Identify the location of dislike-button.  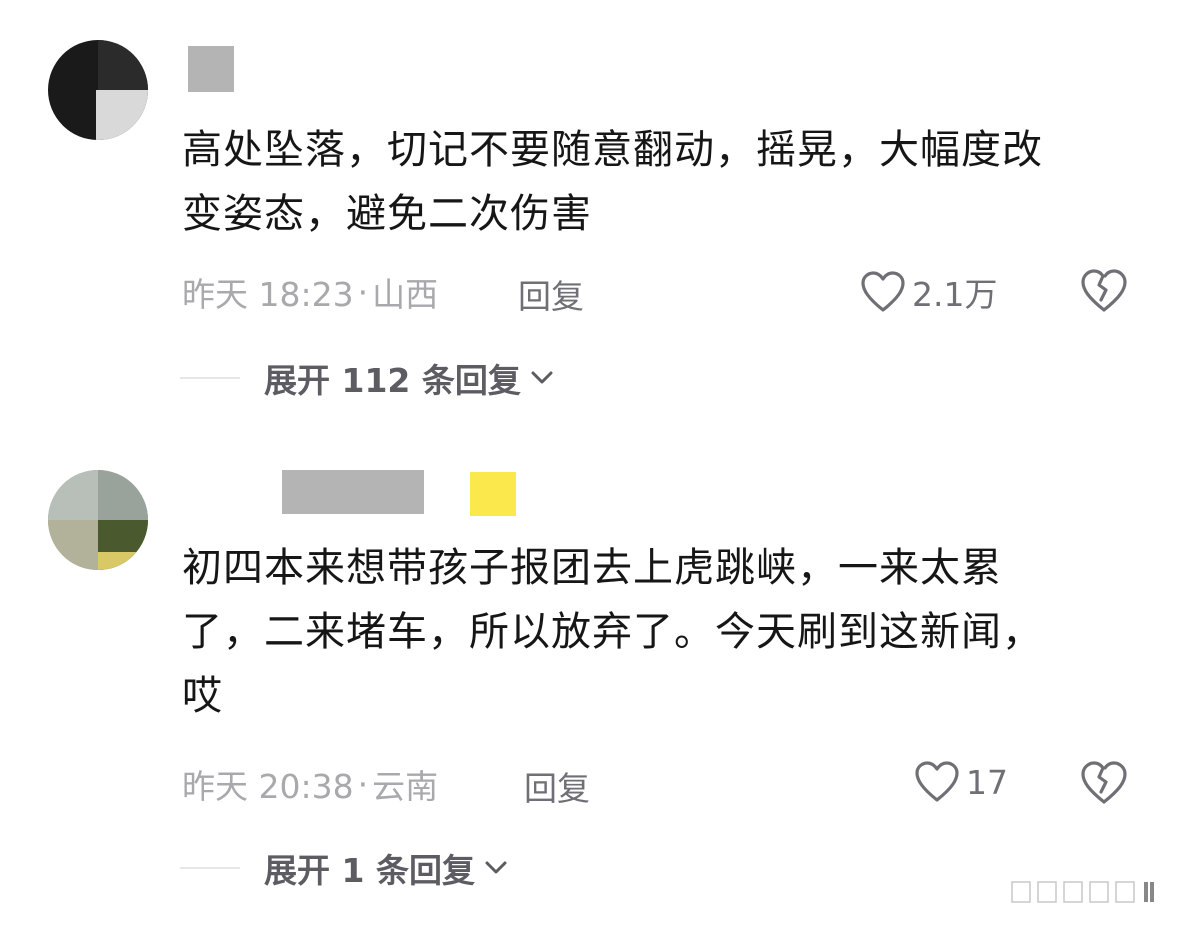
(1104, 785).